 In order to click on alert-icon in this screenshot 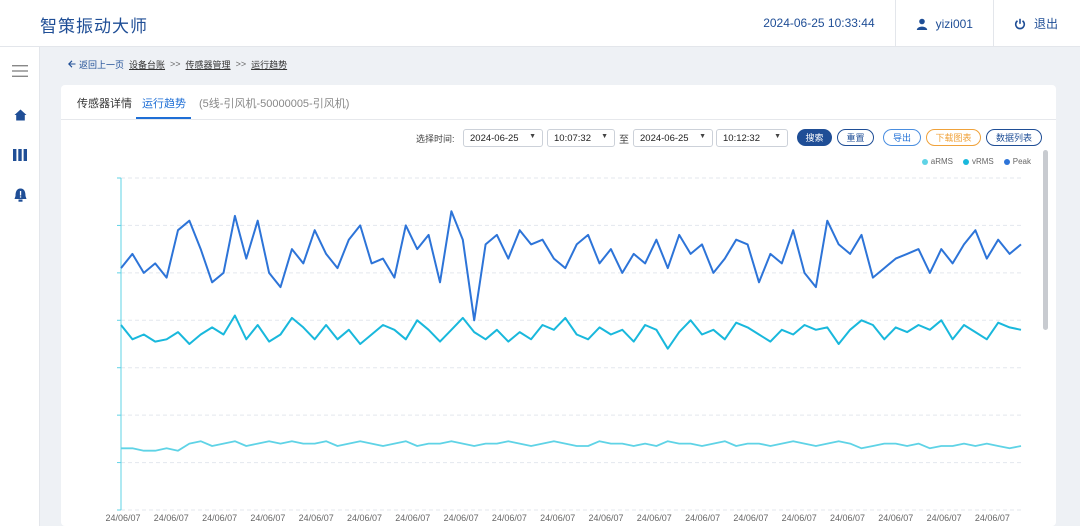, I will do `click(20, 195)`.